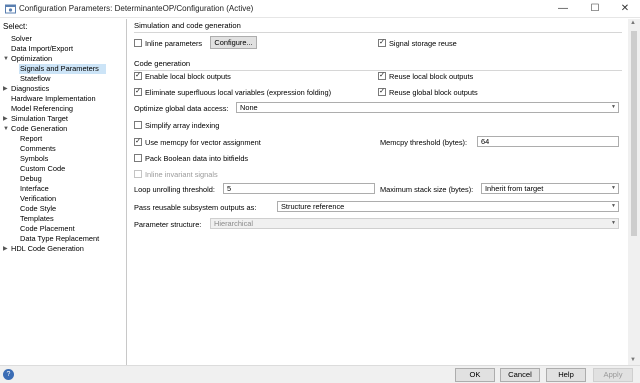 The image size is (640, 383). I want to click on pack-boolean-checkbox, so click(138, 158).